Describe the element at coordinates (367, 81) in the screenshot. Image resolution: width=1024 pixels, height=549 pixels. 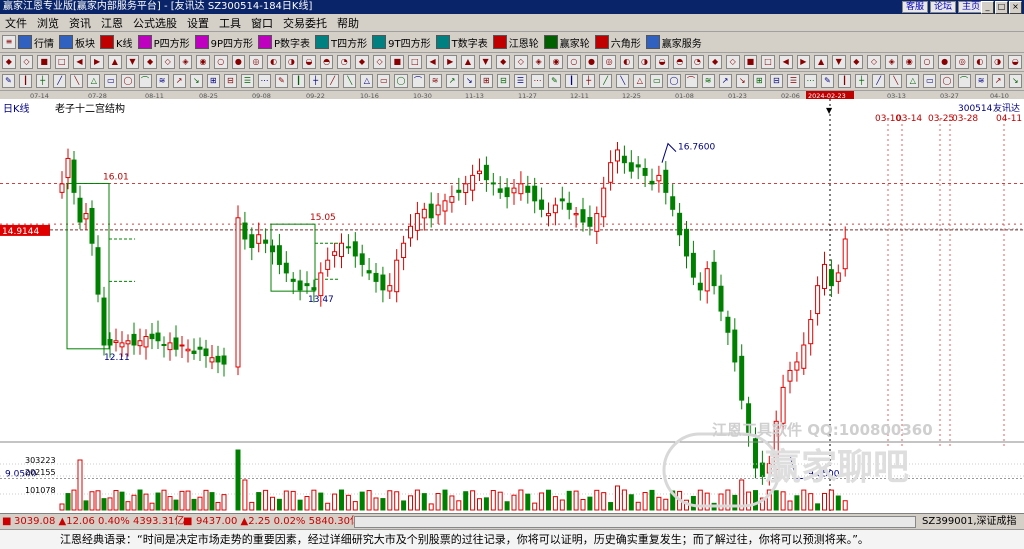
I see `analysis-tool-22-icon: △` at that location.